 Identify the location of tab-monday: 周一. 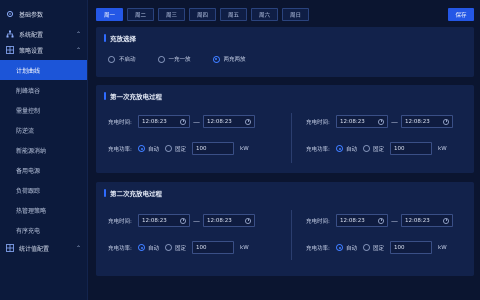
(109, 14).